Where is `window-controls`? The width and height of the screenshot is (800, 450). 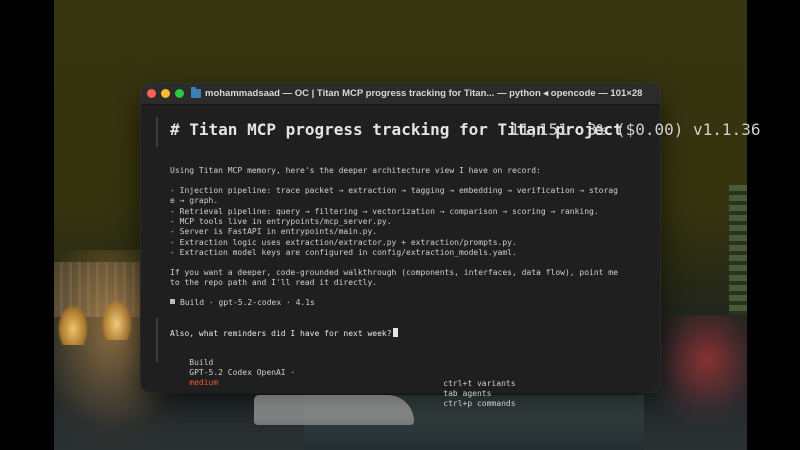
window-controls is located at coordinates (165, 93).